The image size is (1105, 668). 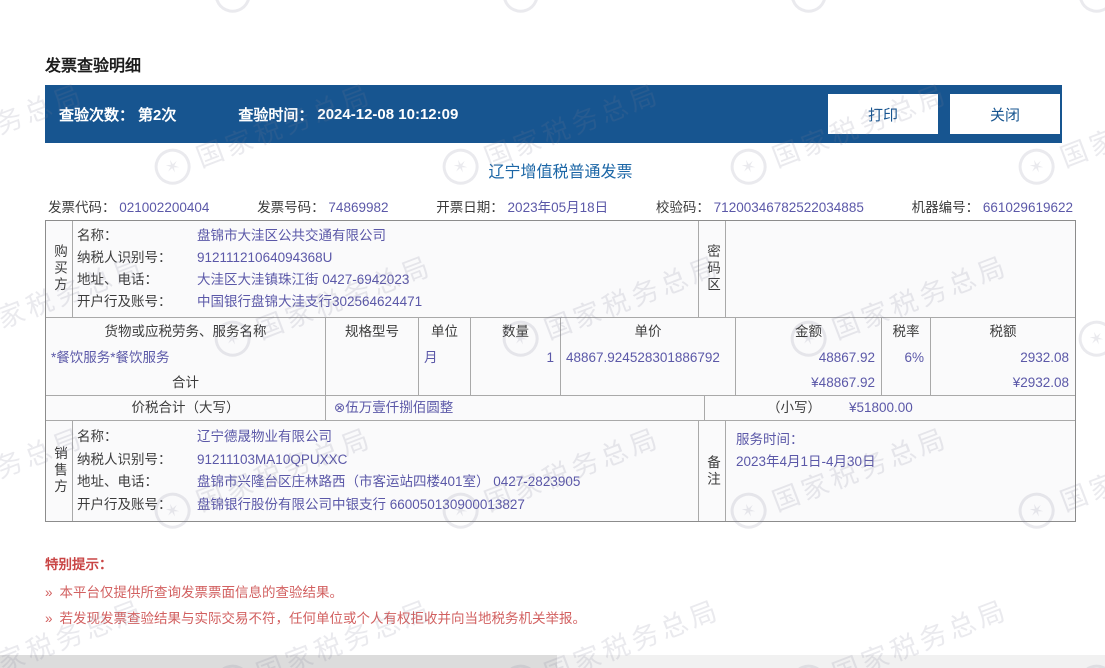 What do you see at coordinates (881, 407) in the screenshot?
I see `sum-small-value: ¥51800.00` at bounding box center [881, 407].